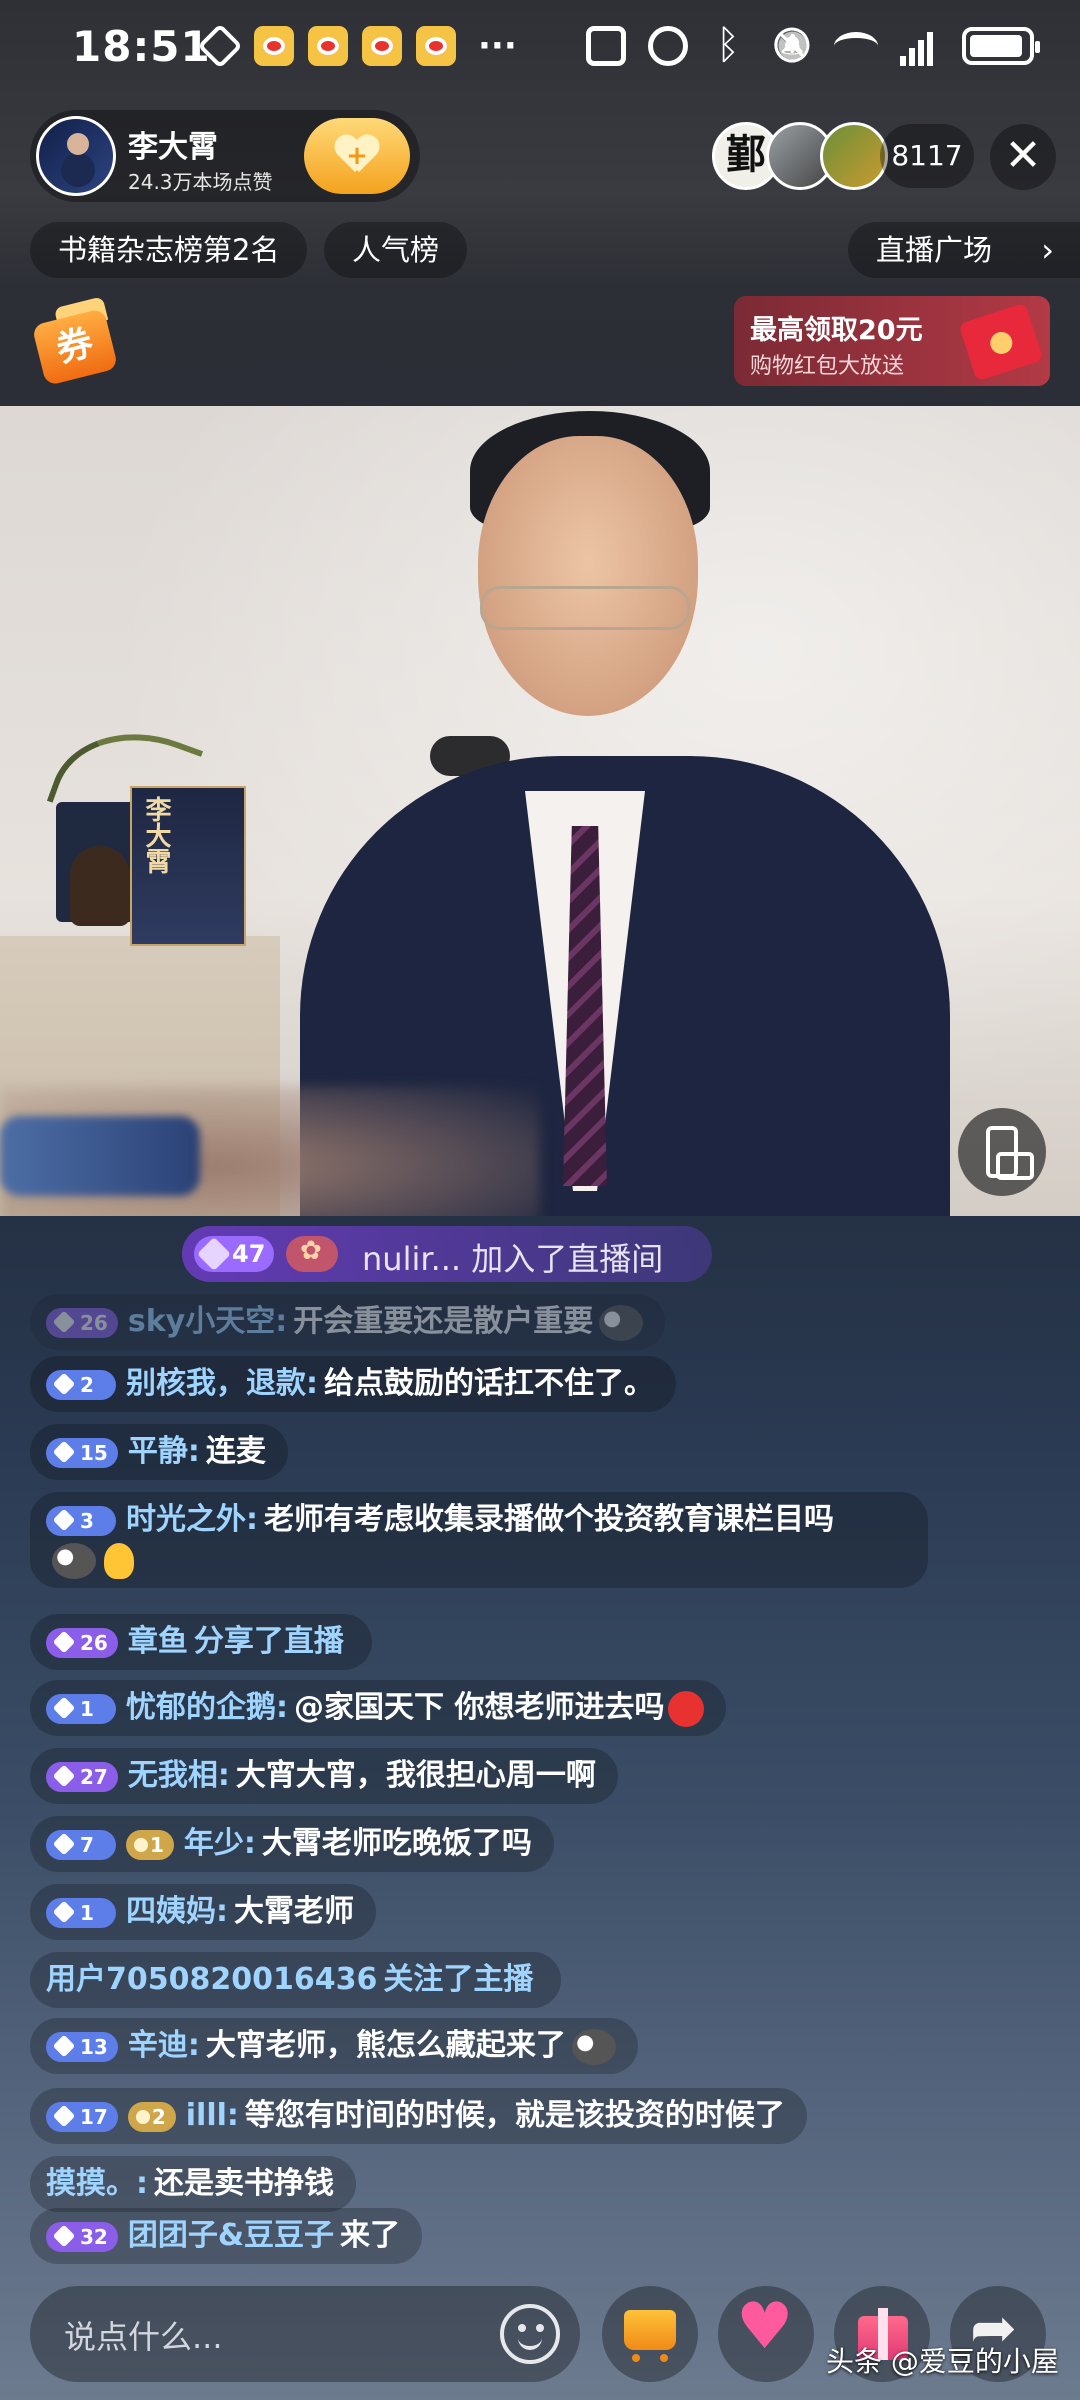 This screenshot has height=2400, width=1080. What do you see at coordinates (81, 1912) in the screenshot?
I see `level-badge: 1` at bounding box center [81, 1912].